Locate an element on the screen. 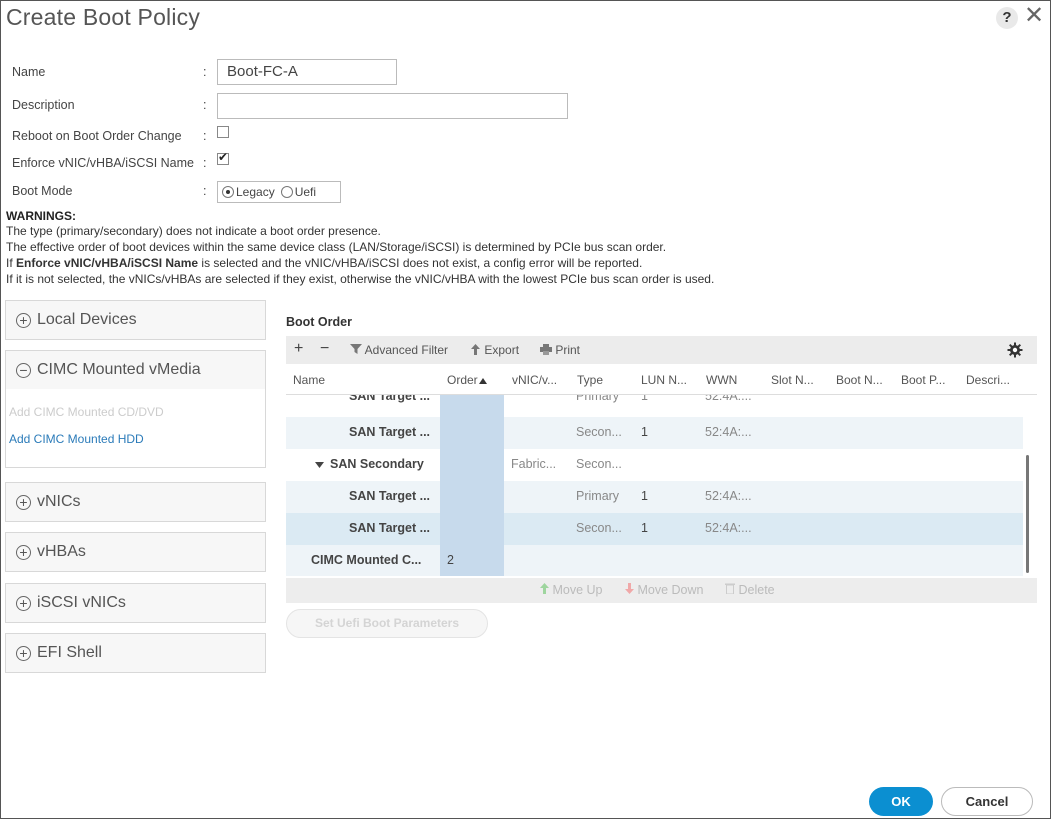 The height and width of the screenshot is (819, 1051). dialog-title: Create Boot Policy is located at coordinates (103, 17).